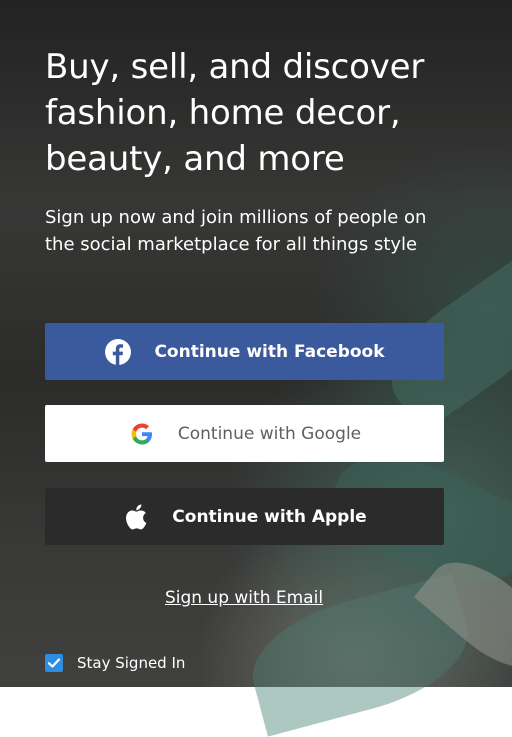  I want to click on headline-line-2: fashion, home decor,, so click(223, 113).